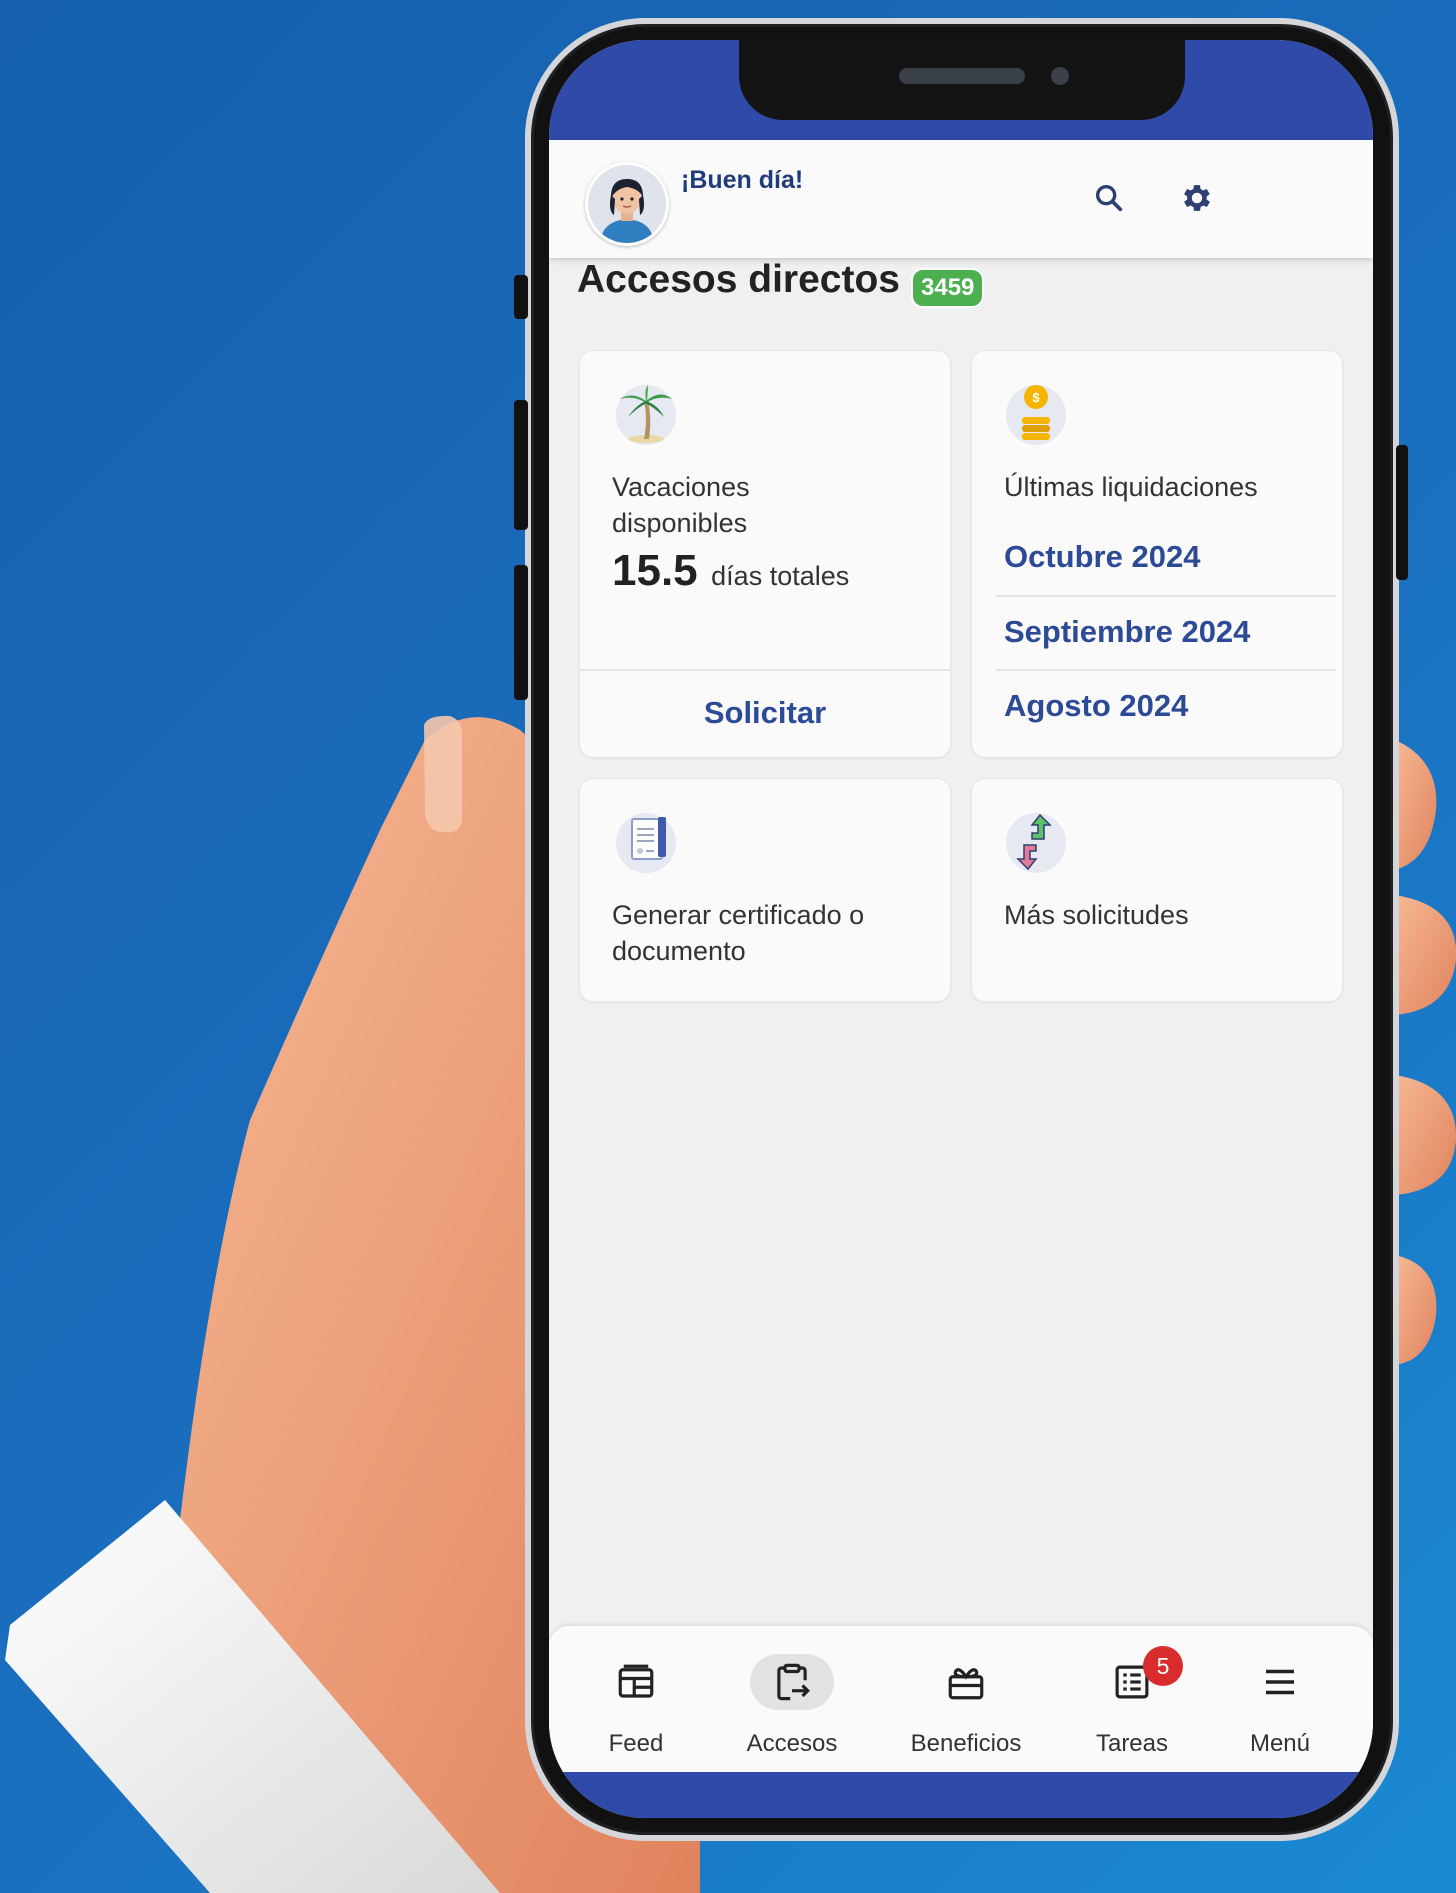 The image size is (1456, 1893). I want to click on app-header: ¡Buen día!, so click(961, 199).